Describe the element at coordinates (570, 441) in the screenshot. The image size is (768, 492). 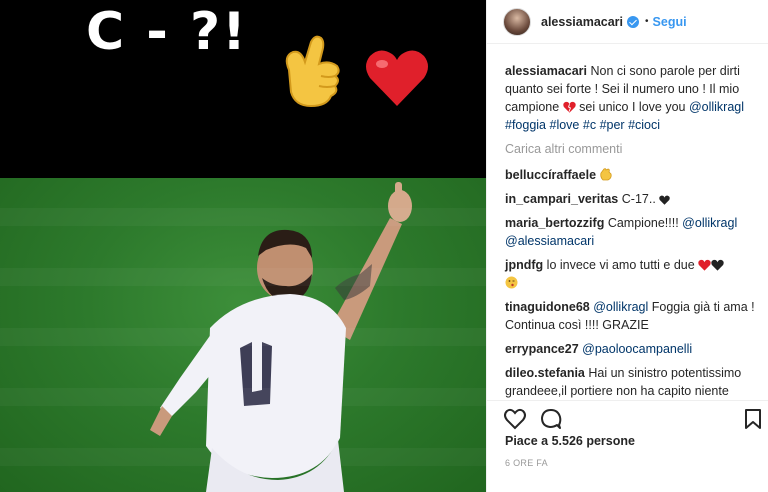
I see `likes-count: Piace a 5.526 persone` at that location.